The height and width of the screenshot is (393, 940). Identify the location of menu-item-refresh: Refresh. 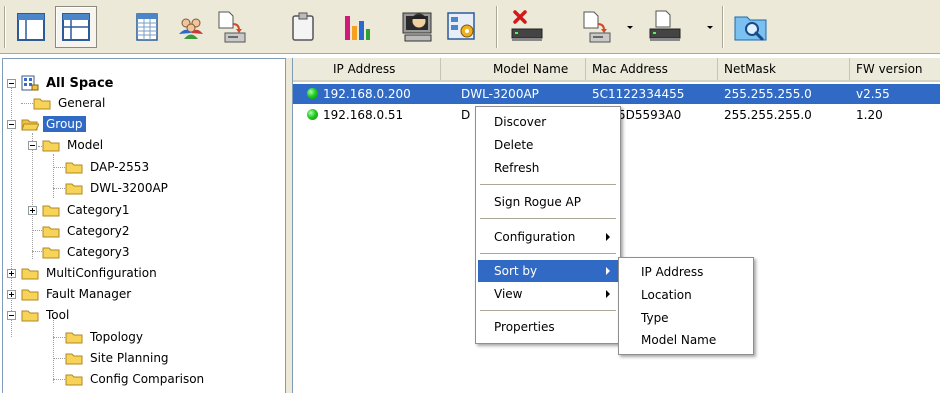
(548, 168).